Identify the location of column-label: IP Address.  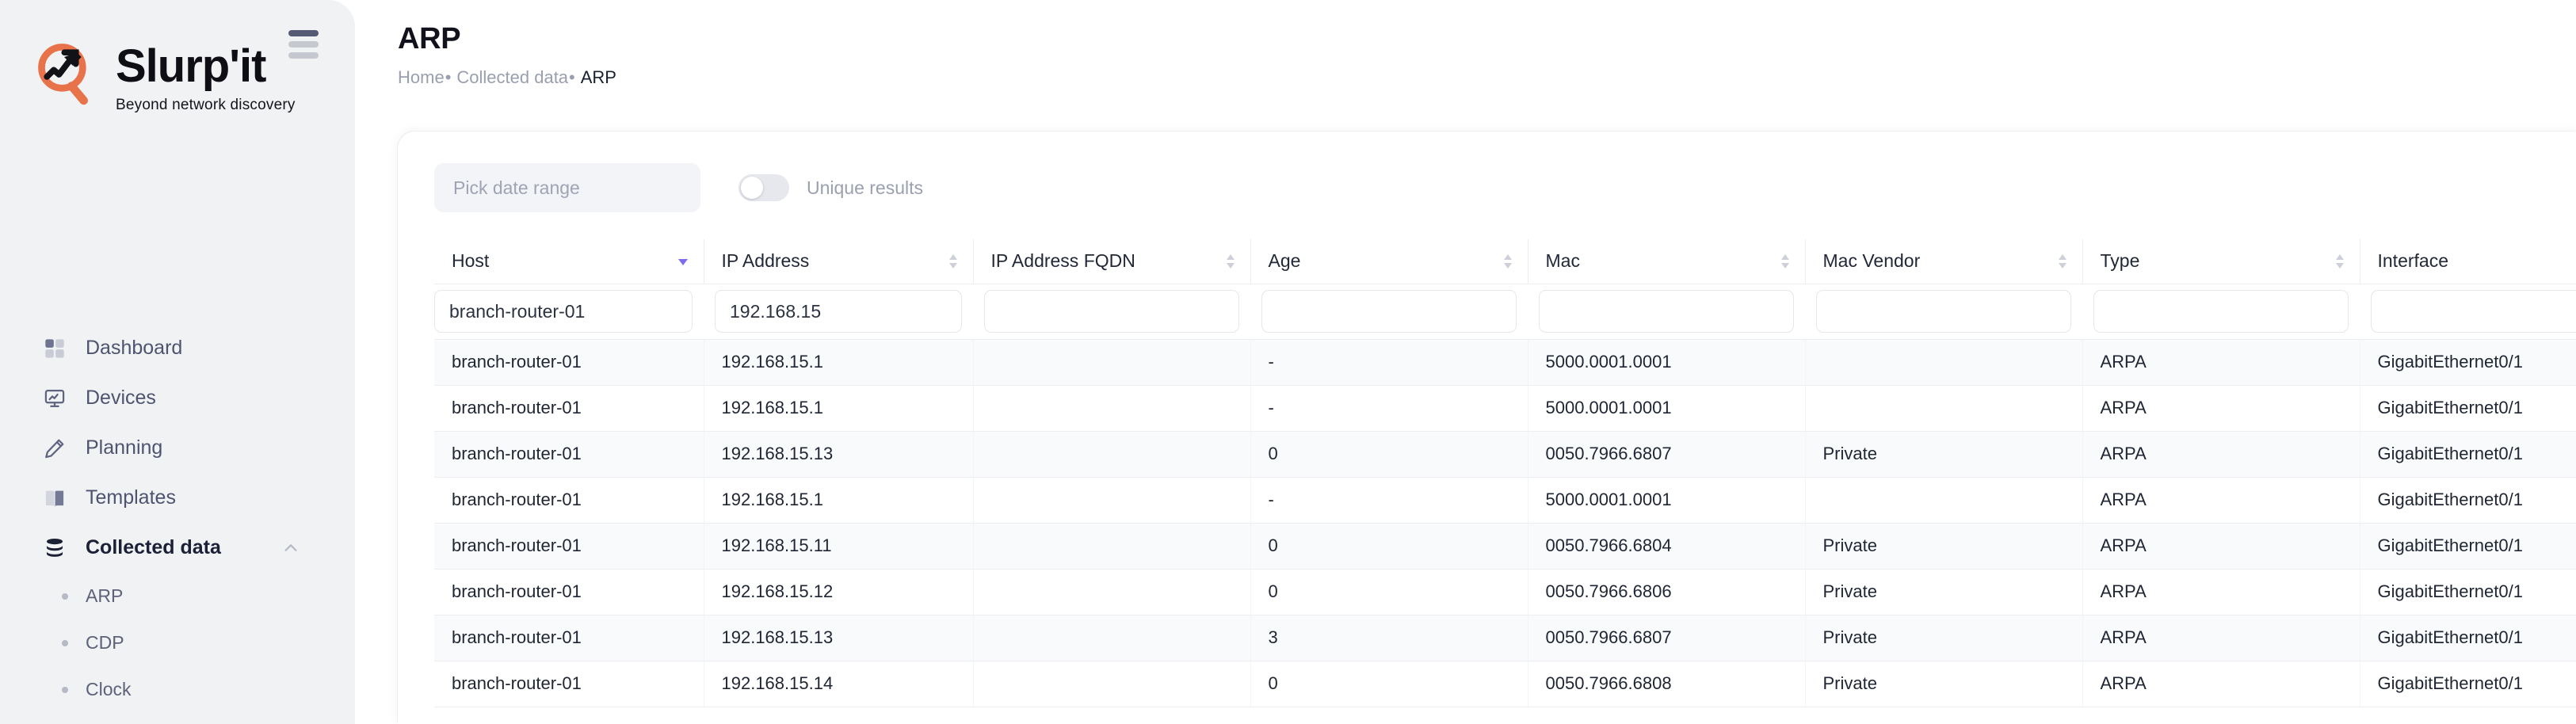
(765, 261).